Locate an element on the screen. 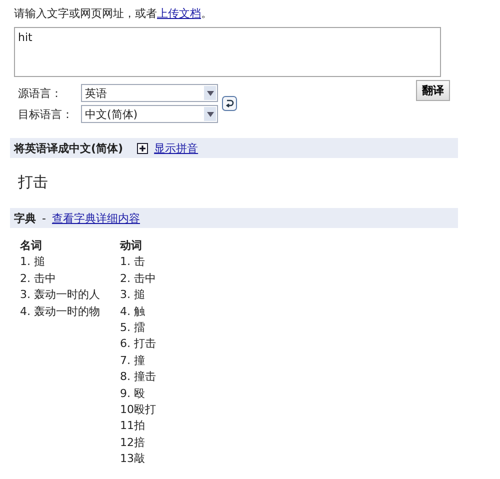 Image resolution: width=500 pixels, height=479 pixels. definition-text: 4. 触 is located at coordinates (133, 312).